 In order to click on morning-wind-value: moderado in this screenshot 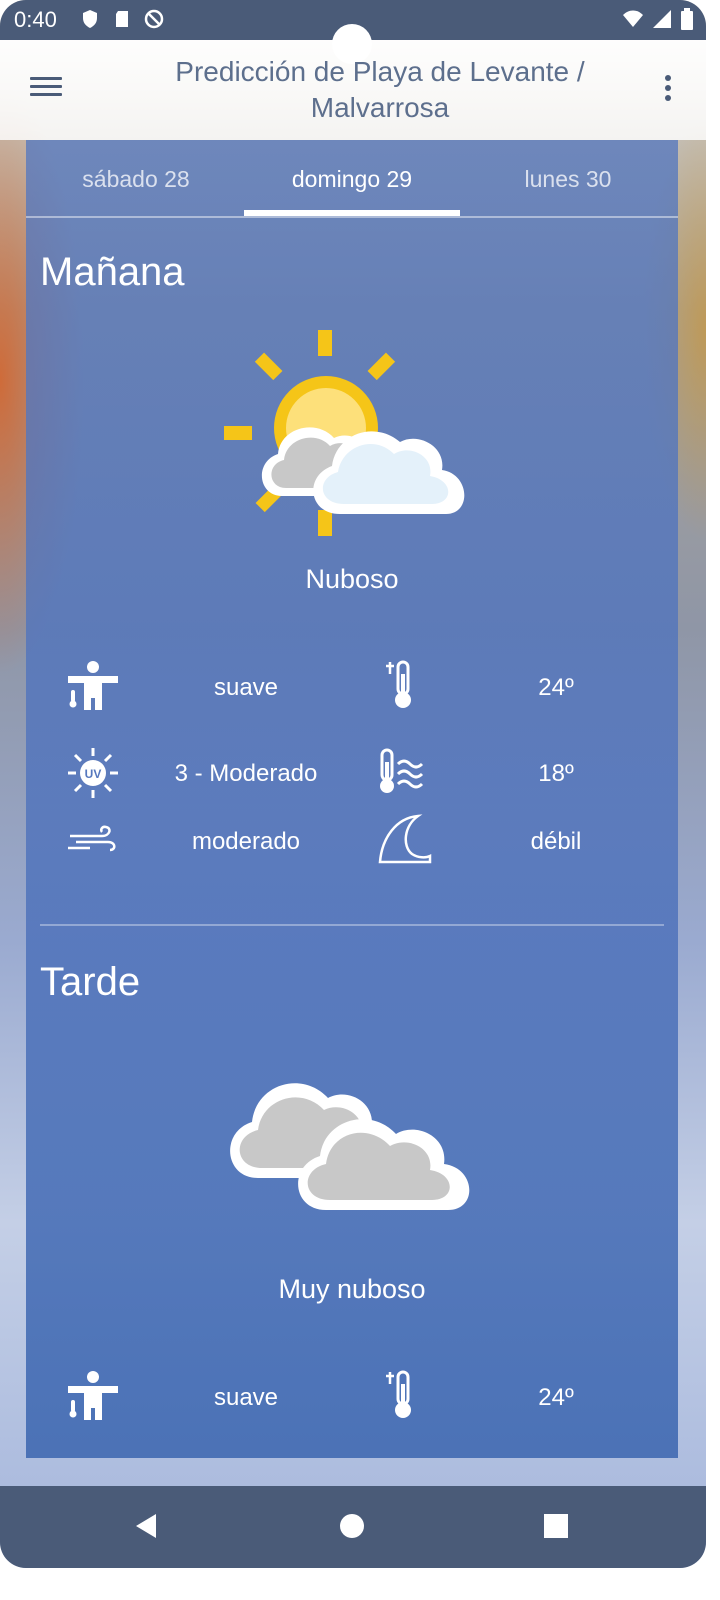, I will do `click(246, 841)`.